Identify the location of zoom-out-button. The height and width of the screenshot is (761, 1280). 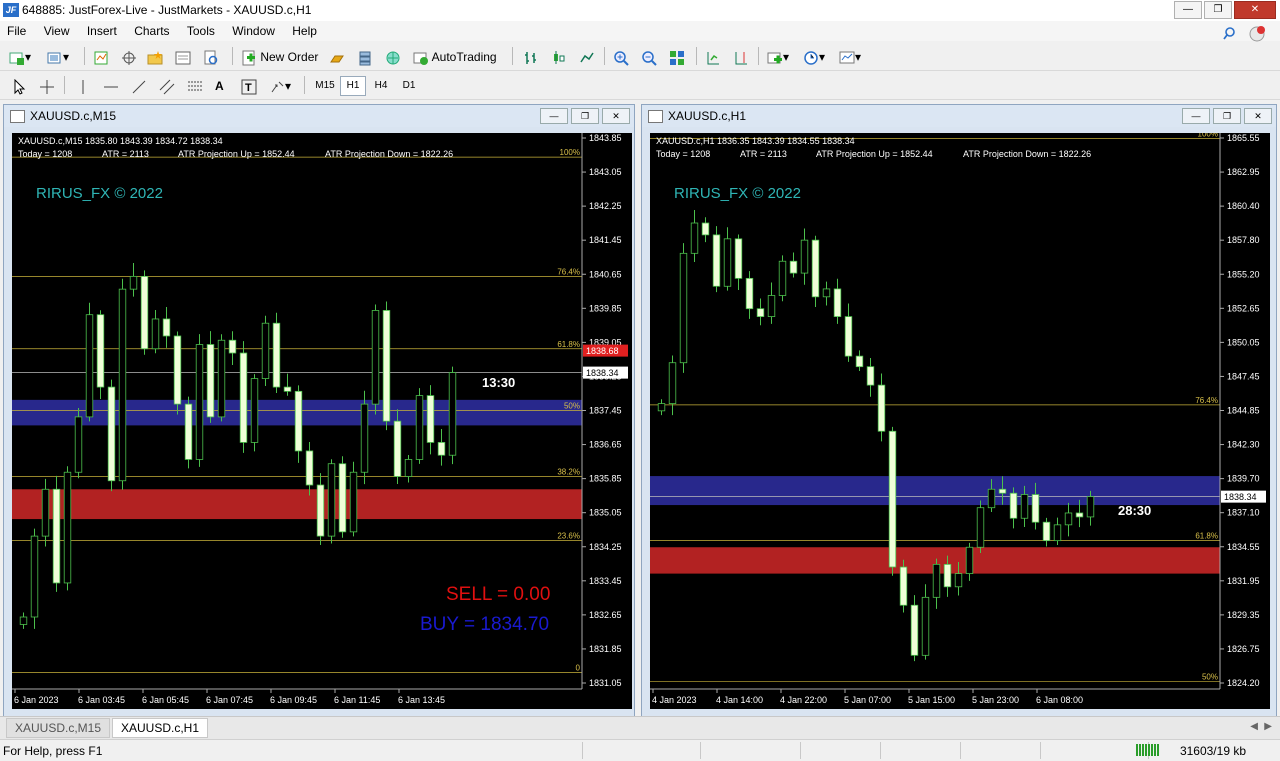
(649, 57).